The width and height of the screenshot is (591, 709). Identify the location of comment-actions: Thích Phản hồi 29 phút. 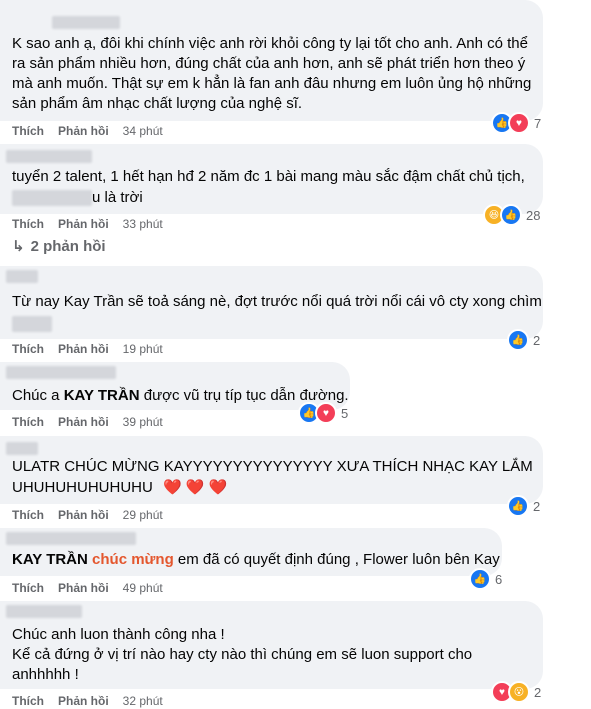
(94, 515).